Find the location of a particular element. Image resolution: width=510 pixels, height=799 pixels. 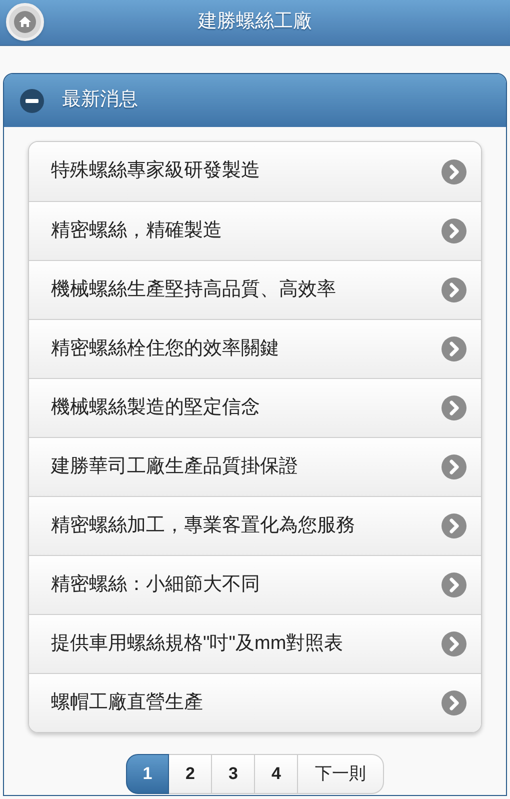

list-item: 機械螺絲製造的堅定信念 is located at coordinates (255, 407).